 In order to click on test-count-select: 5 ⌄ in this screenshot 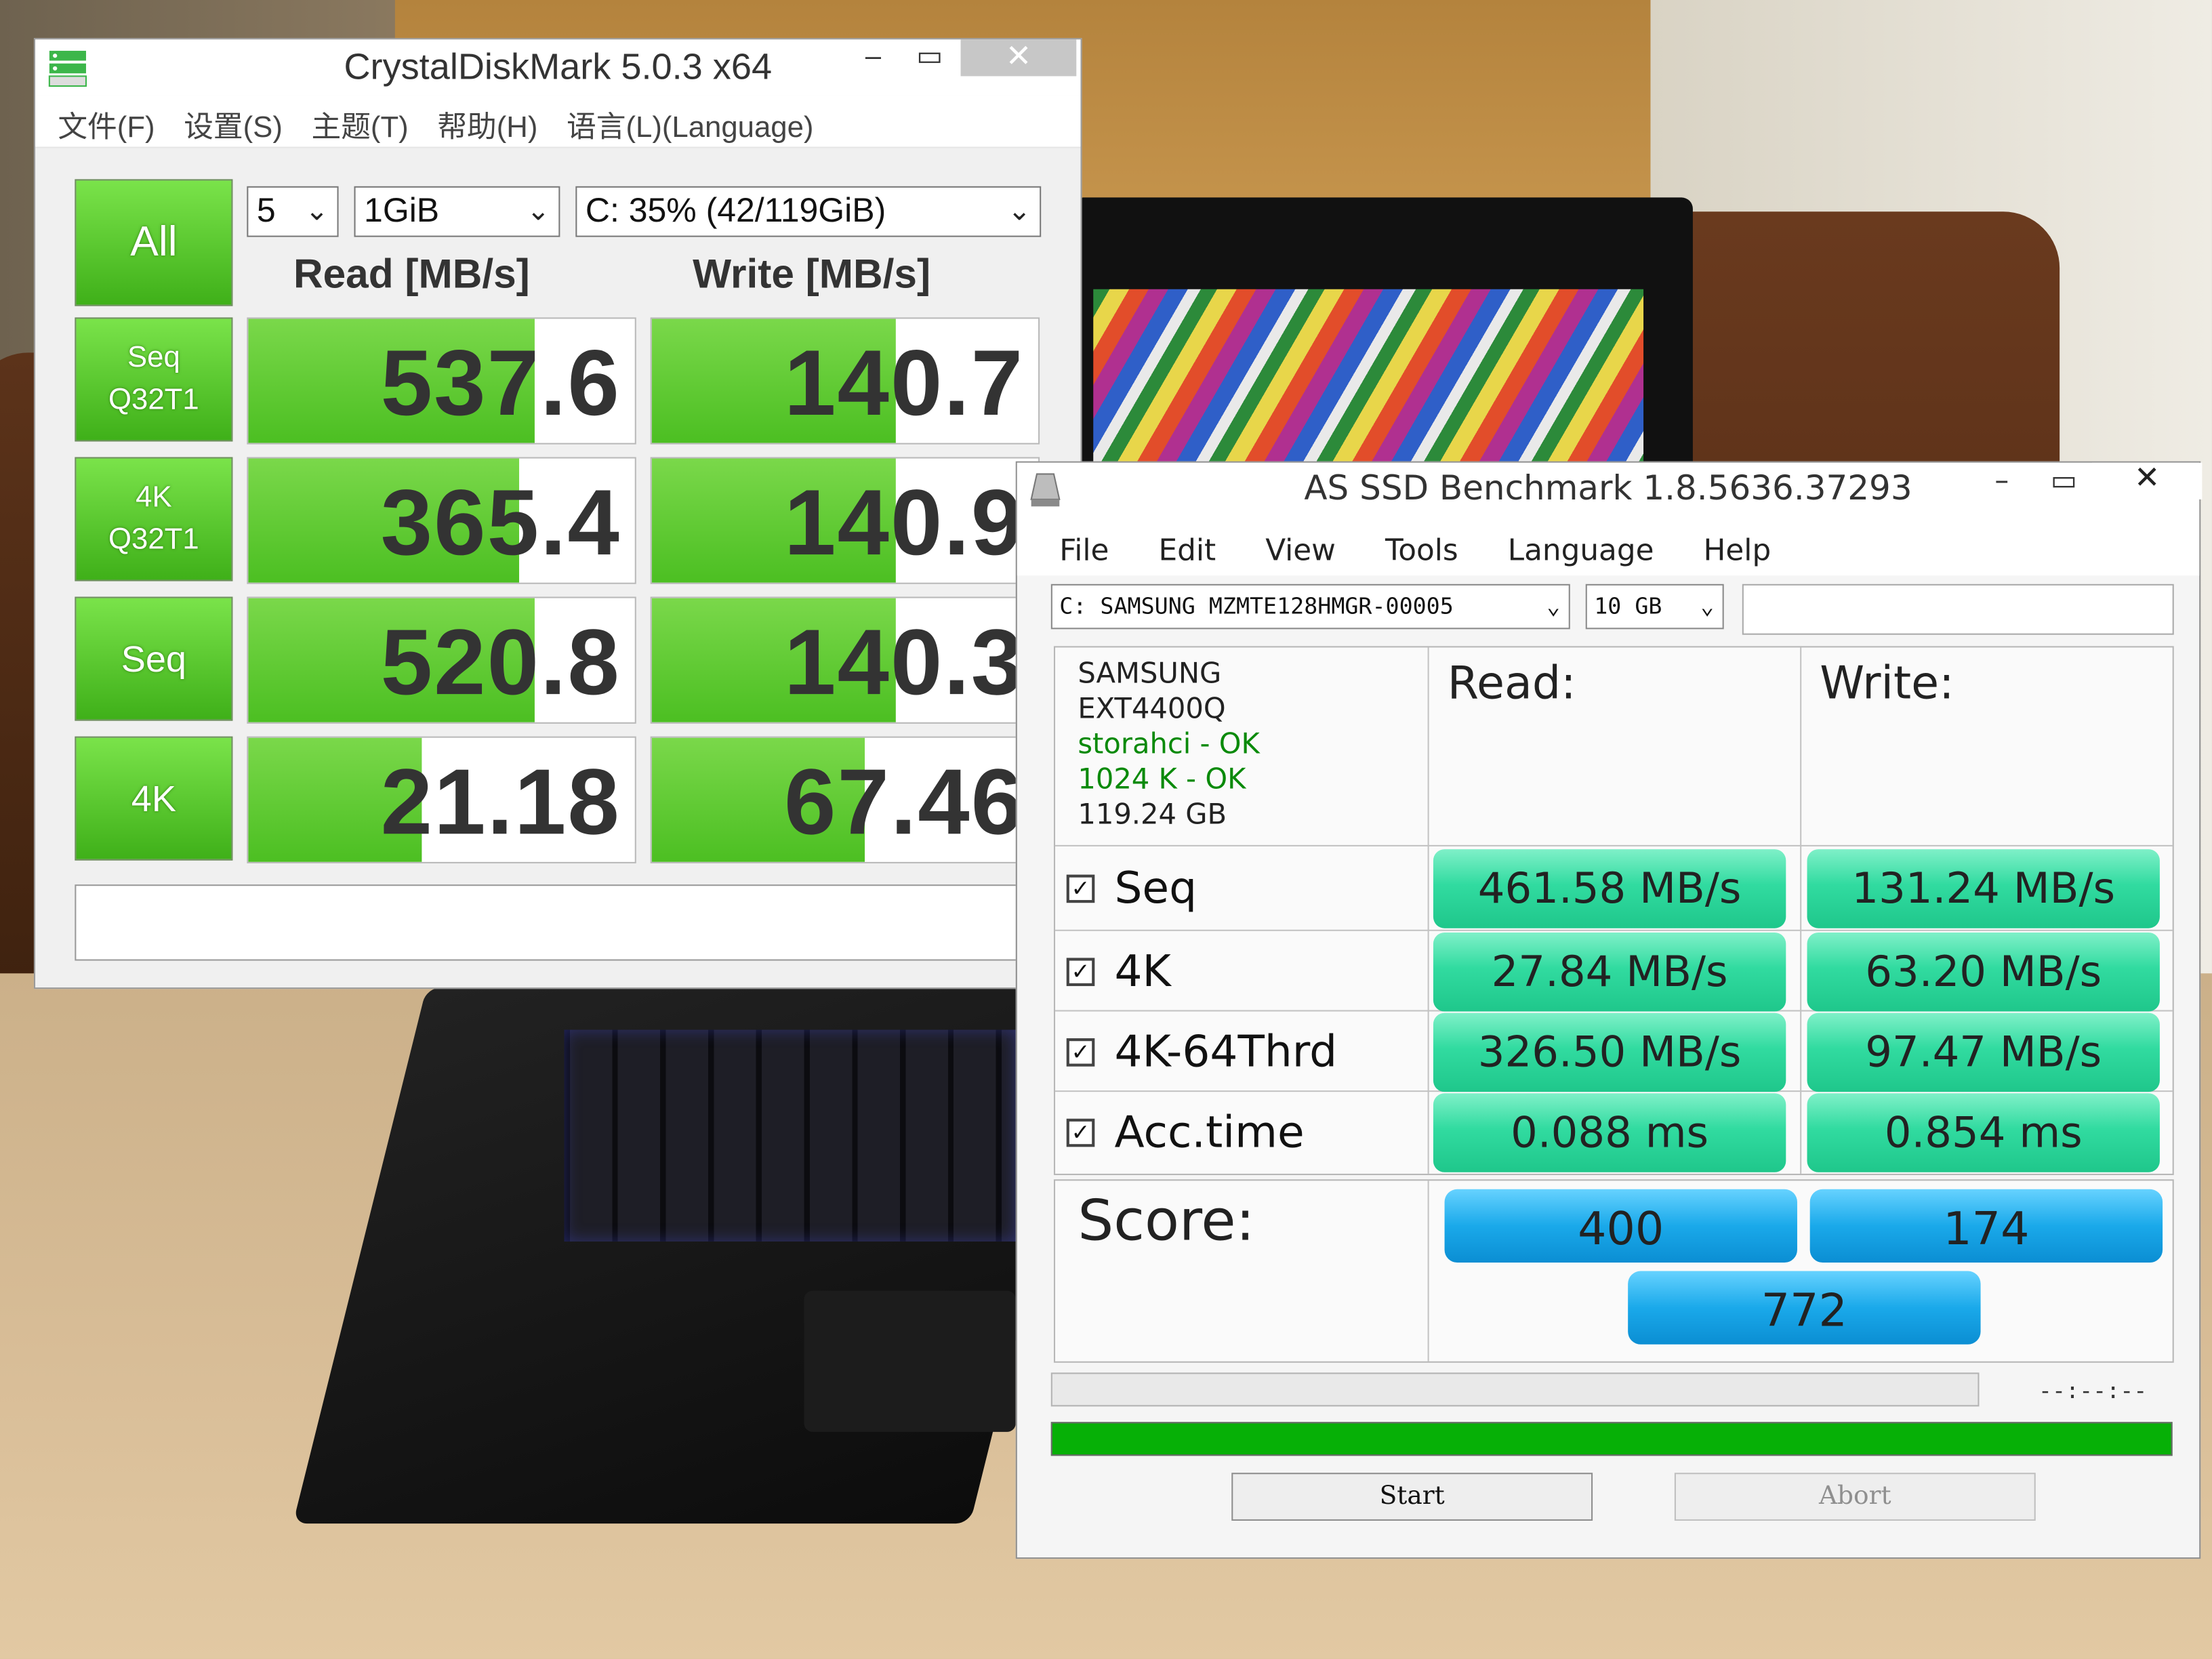, I will do `click(293, 212)`.